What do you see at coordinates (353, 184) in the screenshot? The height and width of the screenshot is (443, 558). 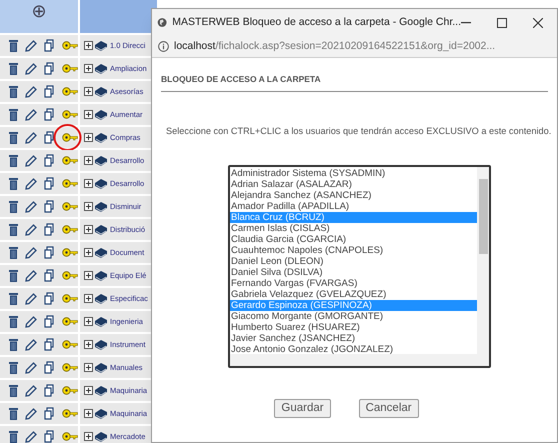 I see `user-option: Adrian Salazar (ASALAZAR)` at bounding box center [353, 184].